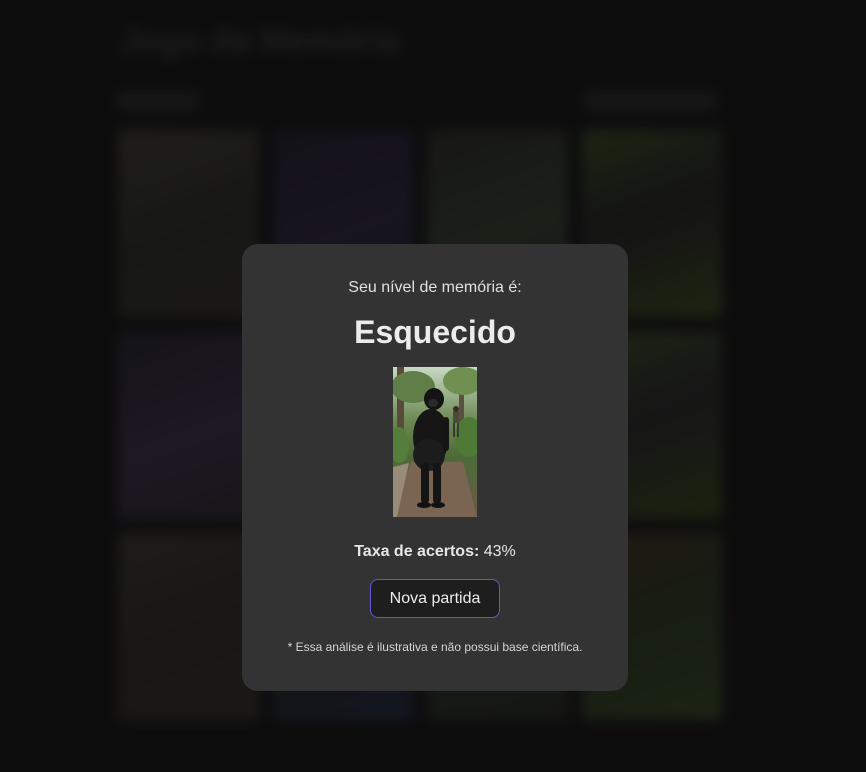 The height and width of the screenshot is (772, 866). I want to click on hit-rate: Taxa de acertos: 43%, so click(435, 552).